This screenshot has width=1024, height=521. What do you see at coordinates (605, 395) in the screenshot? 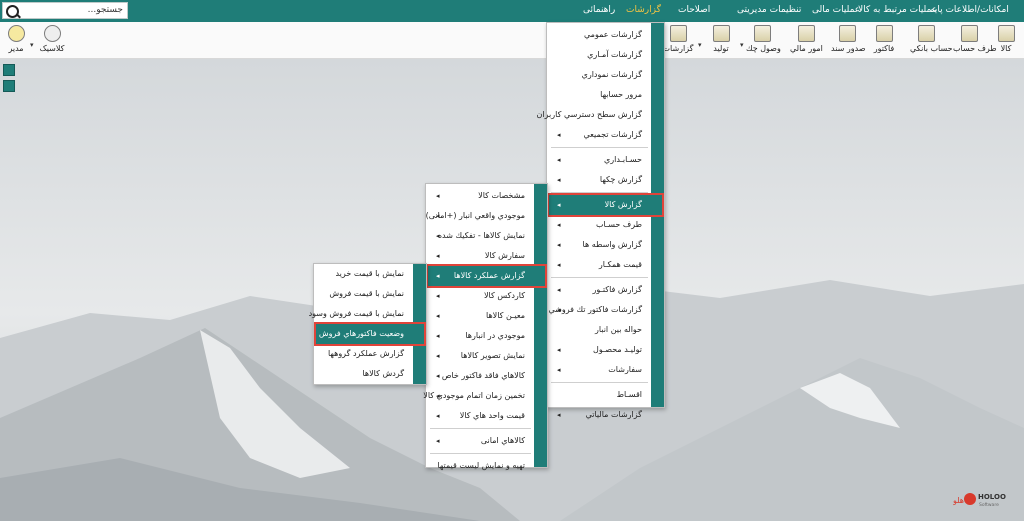
I see `reports-menu-item: اقسـاط` at bounding box center [605, 395].